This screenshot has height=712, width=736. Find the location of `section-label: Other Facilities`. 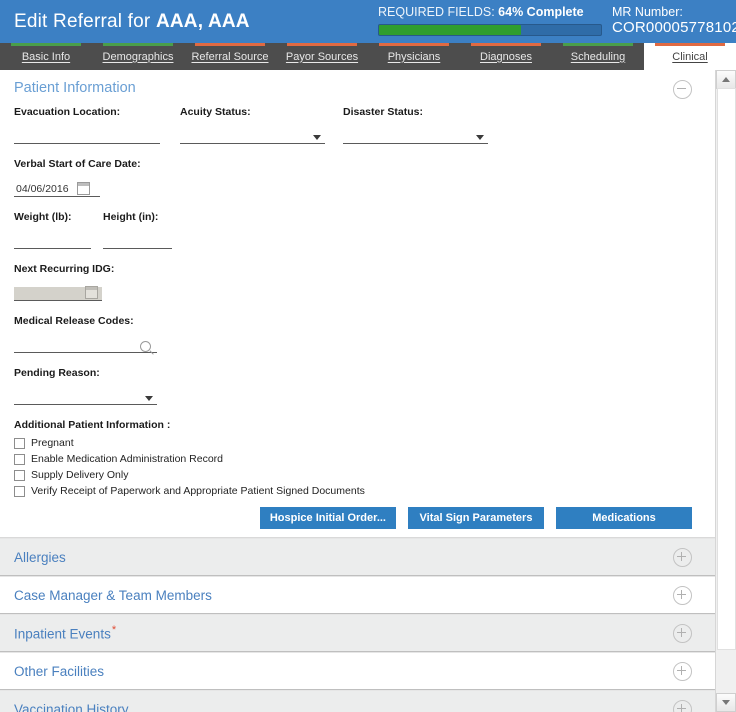

section-label: Other Facilities is located at coordinates (59, 671).